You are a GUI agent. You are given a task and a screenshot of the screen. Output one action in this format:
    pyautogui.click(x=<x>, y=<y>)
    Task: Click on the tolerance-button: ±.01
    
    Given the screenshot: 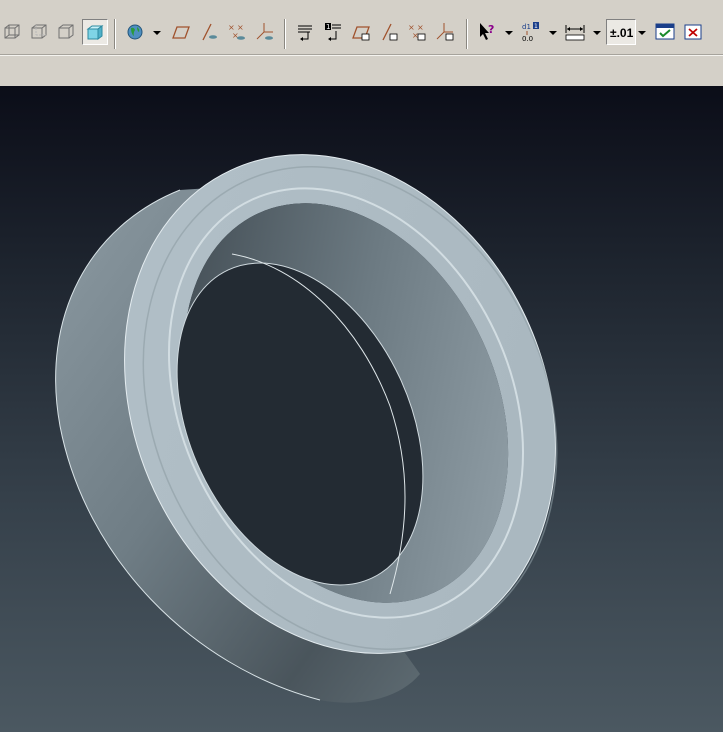 What is the action you would take?
    pyautogui.click(x=621, y=32)
    